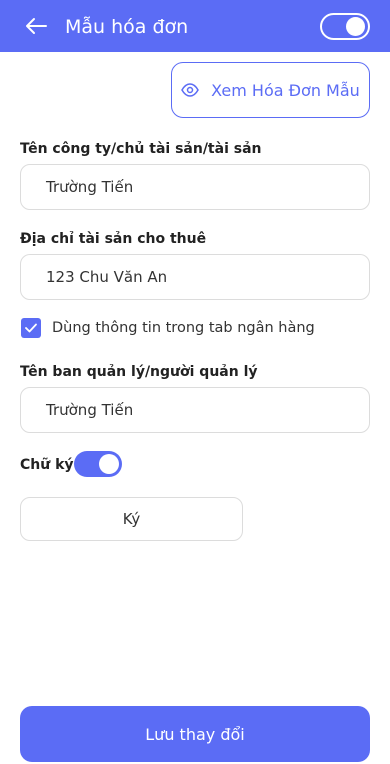  Describe the element at coordinates (195, 277) in the screenshot. I see `address-field: 123 Chu Văn An` at that location.